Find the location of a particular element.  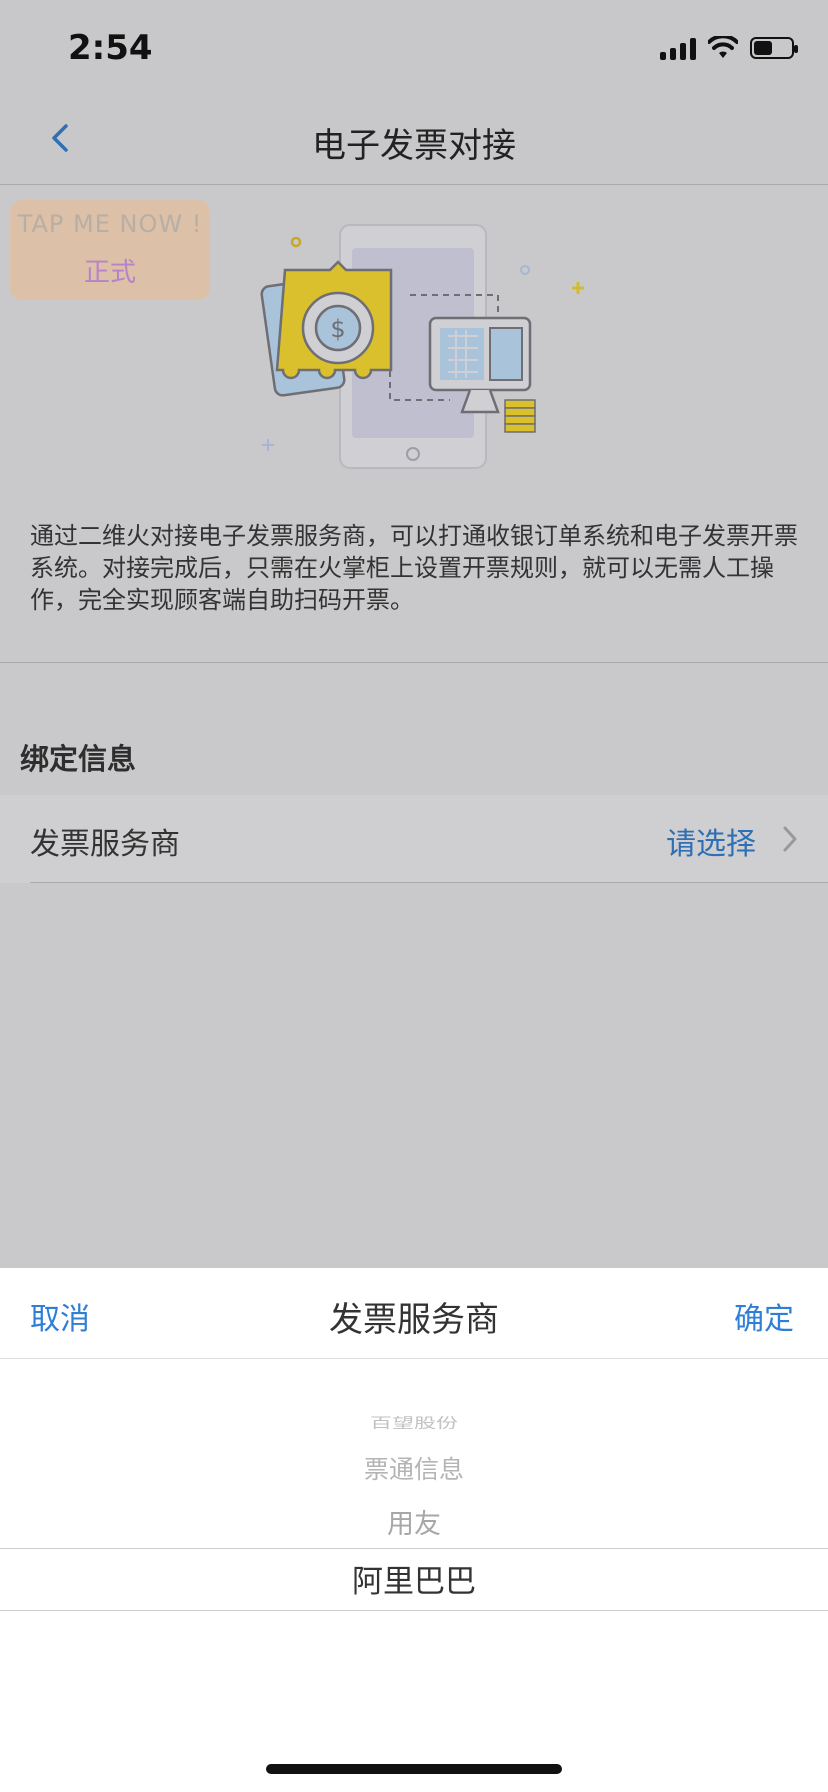

picker-option: 用友 is located at coordinates (414, 1521).